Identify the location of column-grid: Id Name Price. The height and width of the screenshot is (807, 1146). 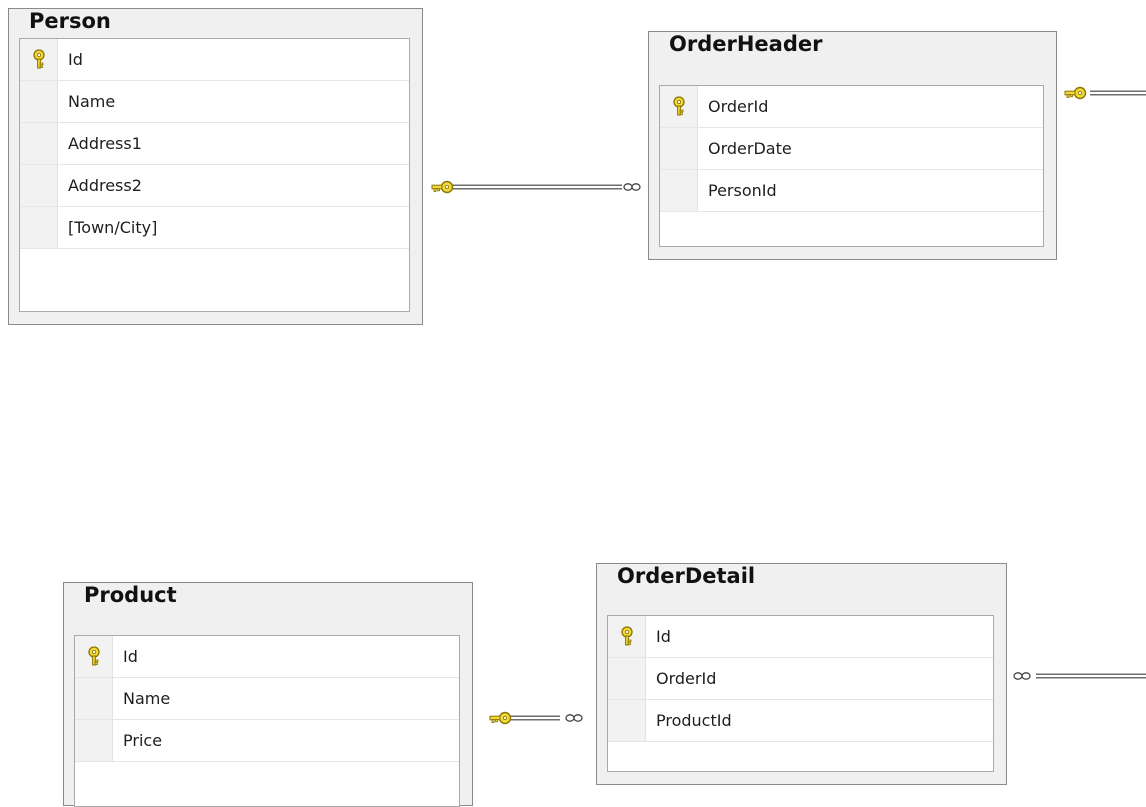
(267, 721).